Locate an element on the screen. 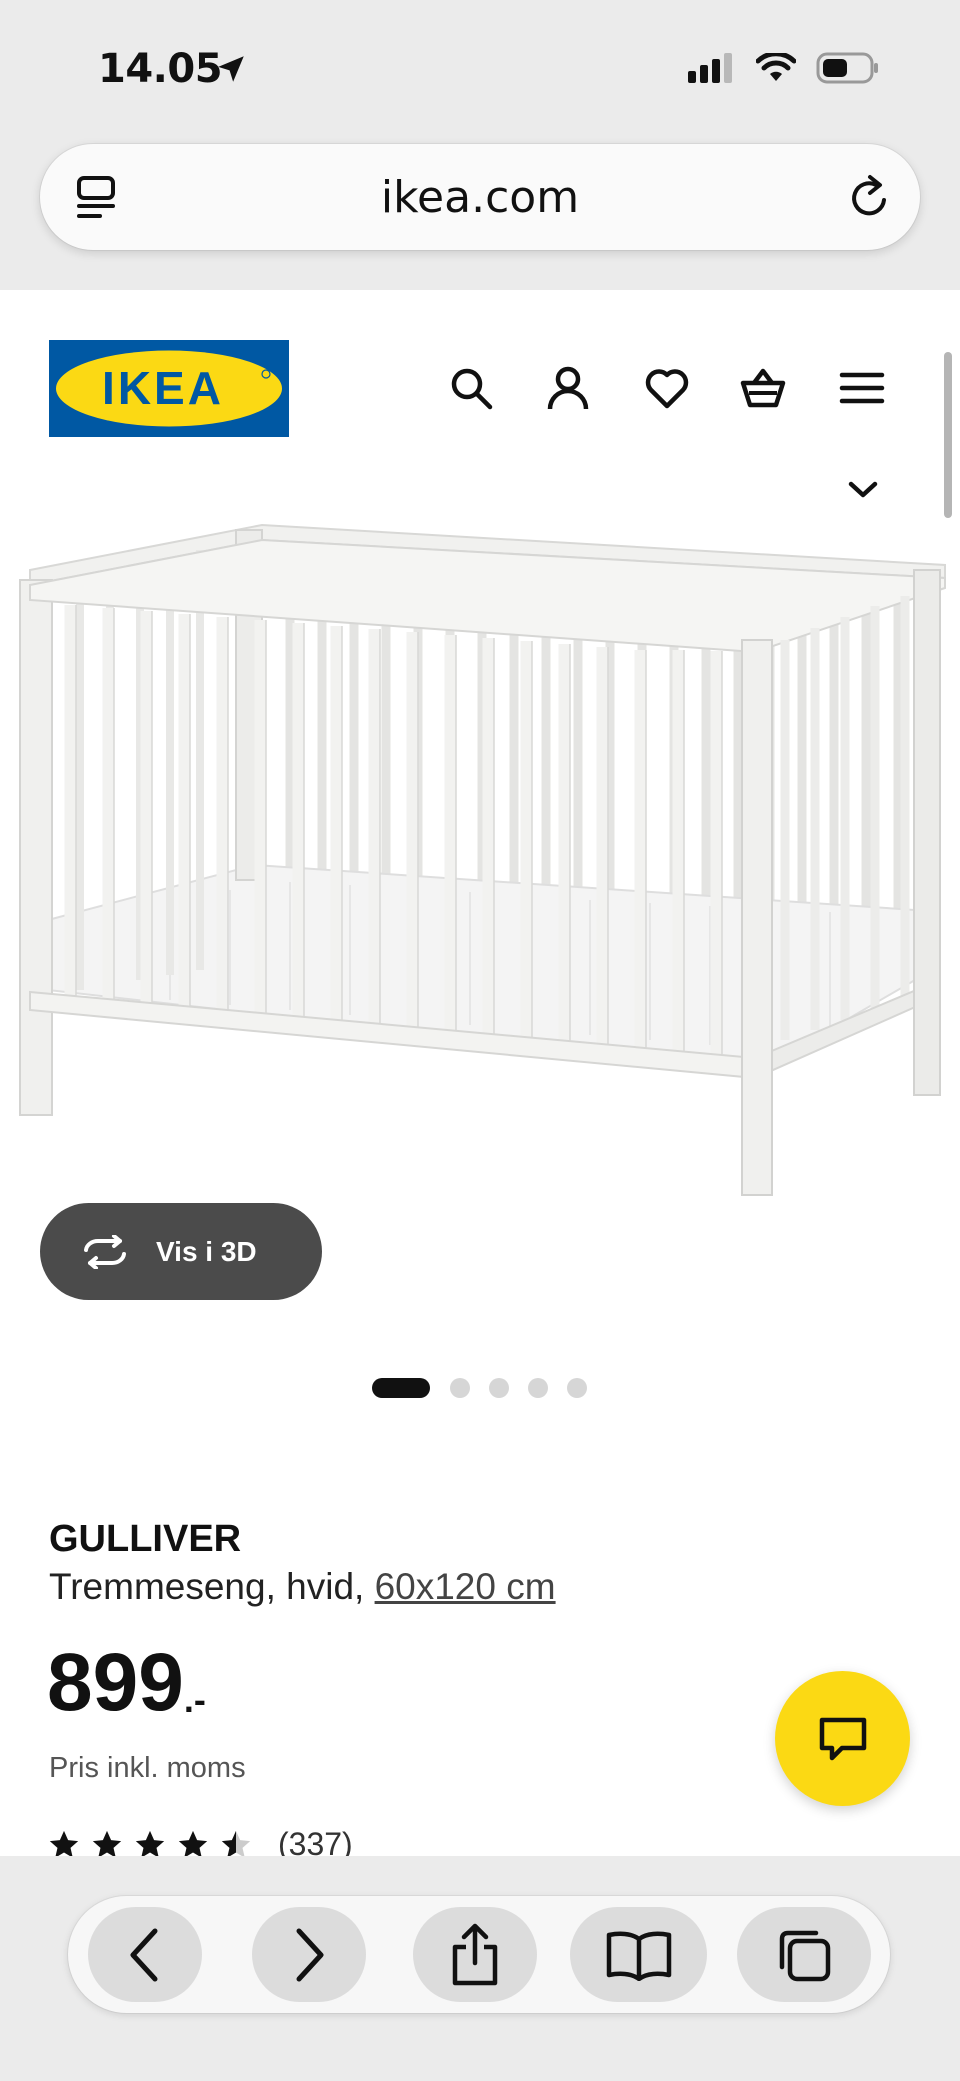 The height and width of the screenshot is (2081, 960). address-bar: ikea.com is located at coordinates (480, 197).